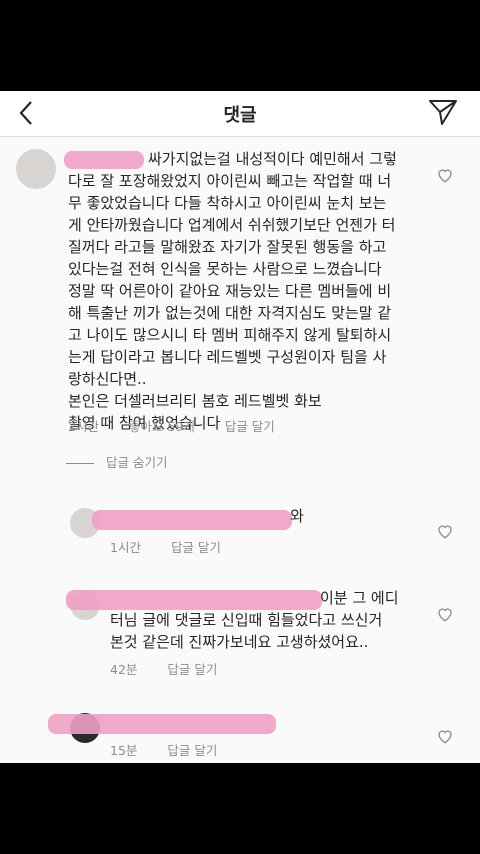  What do you see at coordinates (125, 547) in the screenshot?
I see `reply-time: 1시간` at bounding box center [125, 547].